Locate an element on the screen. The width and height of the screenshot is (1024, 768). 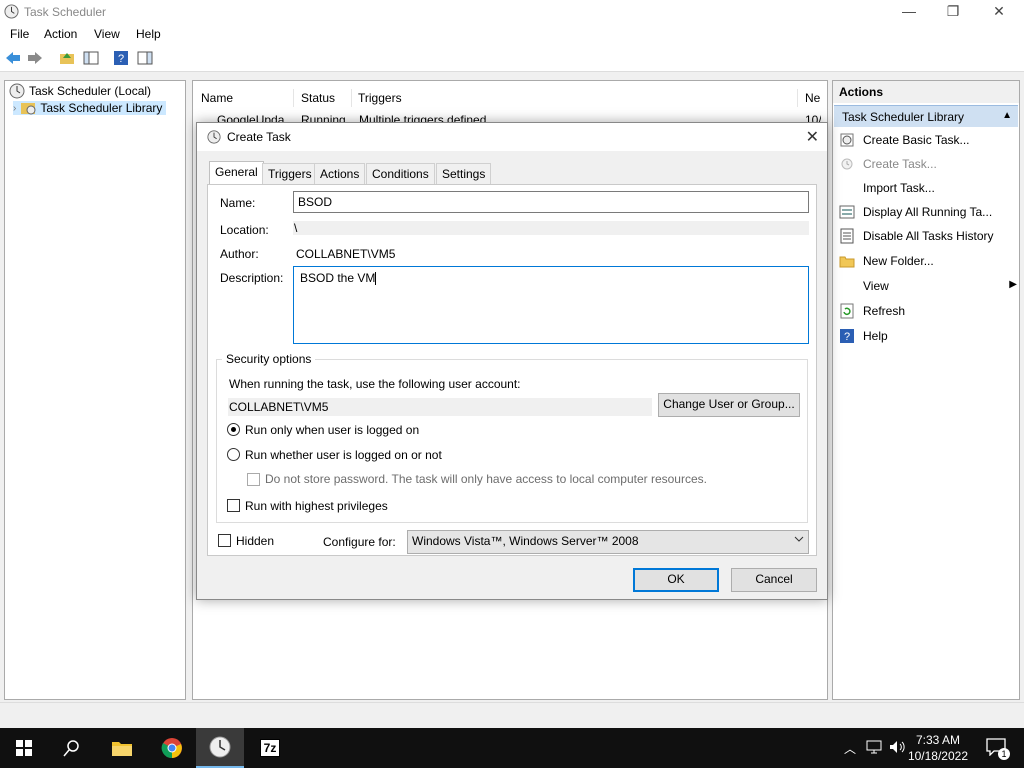
blank-icon is located at coordinates (847, 286).